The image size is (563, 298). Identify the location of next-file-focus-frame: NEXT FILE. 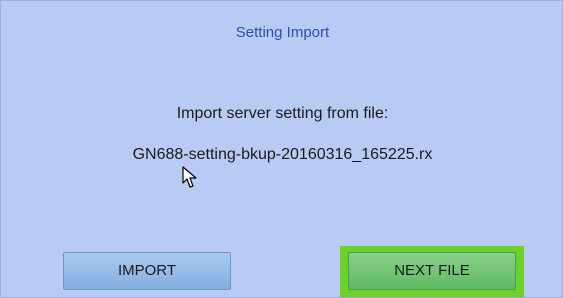
(432, 271).